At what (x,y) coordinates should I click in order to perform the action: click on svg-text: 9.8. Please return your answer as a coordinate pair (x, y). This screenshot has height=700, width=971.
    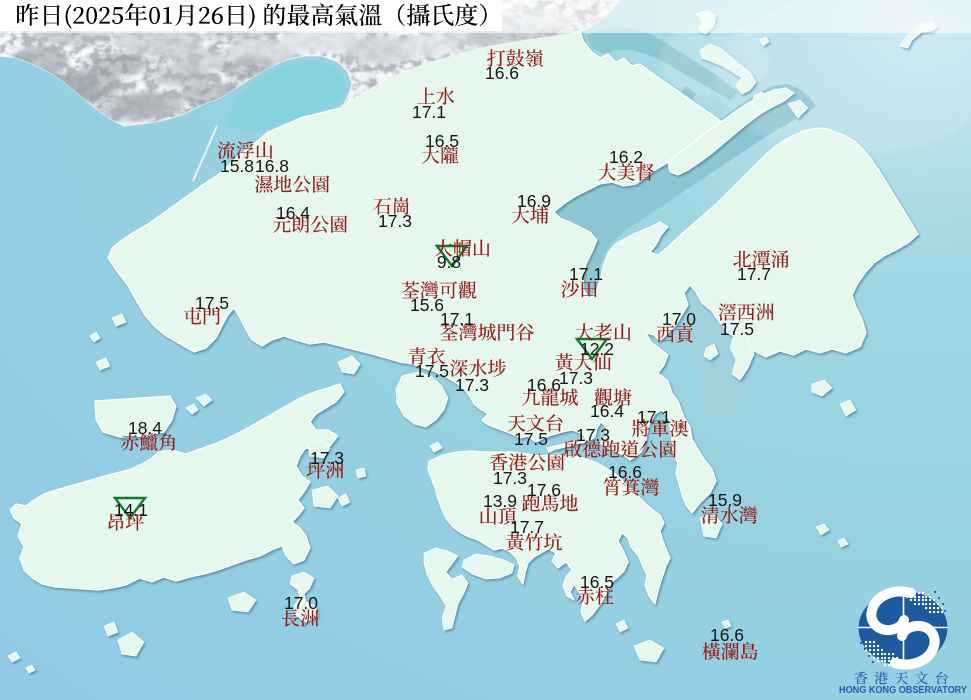
    Looking at the image, I should click on (449, 262).